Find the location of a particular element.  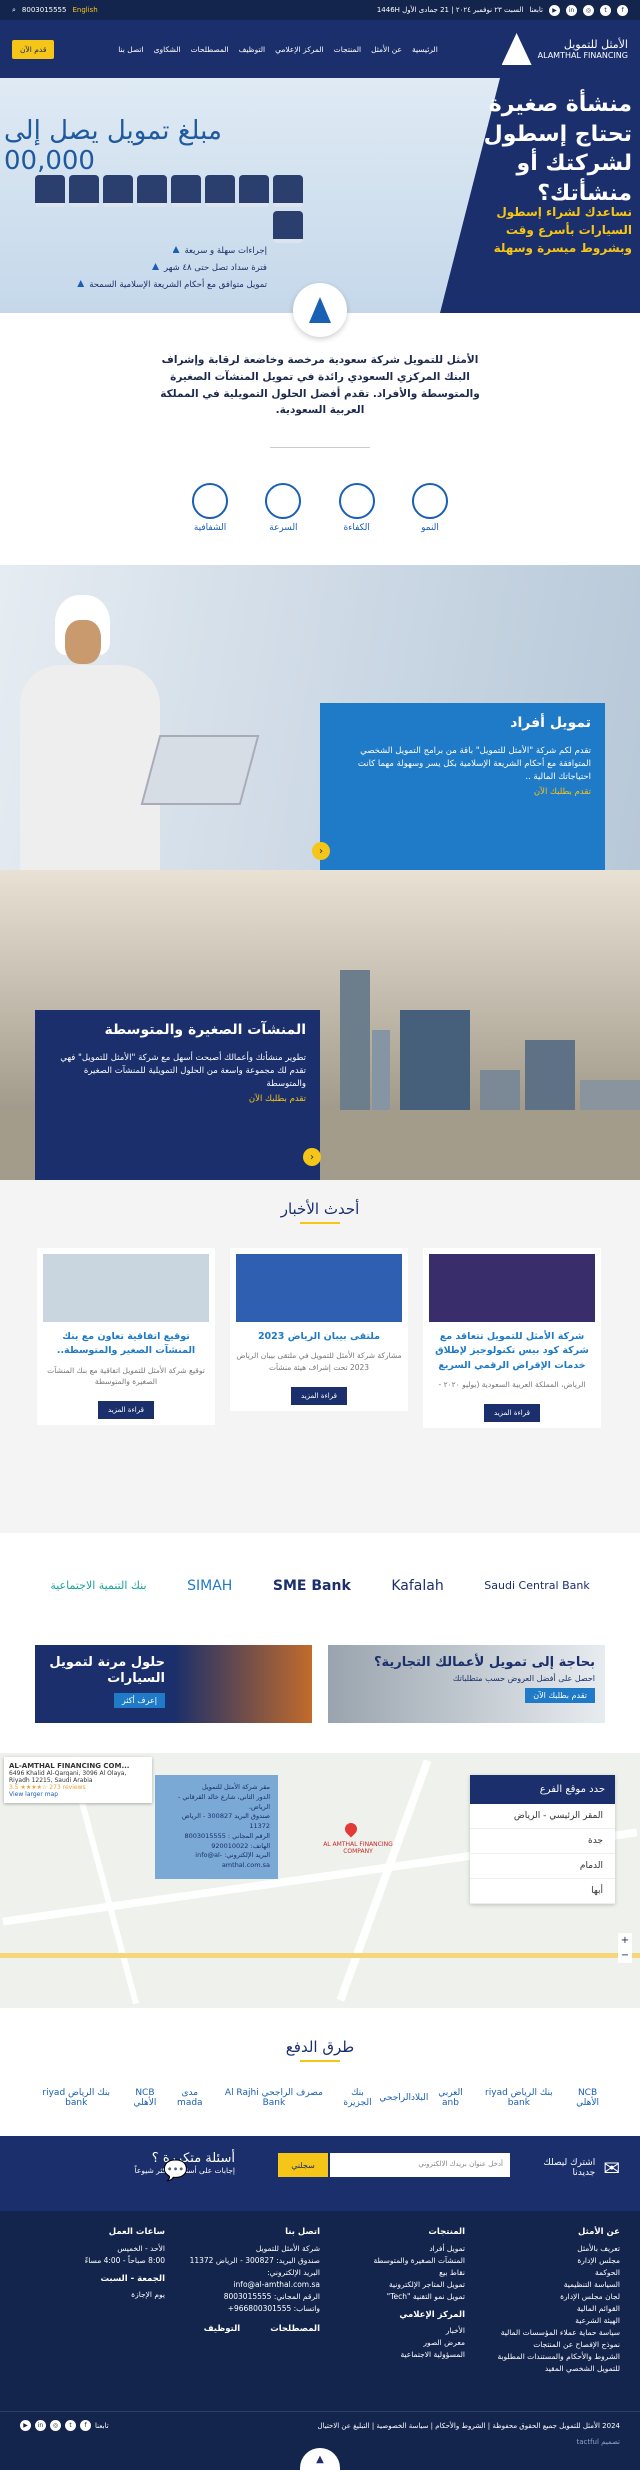

speedometer-icon is located at coordinates (283, 501).